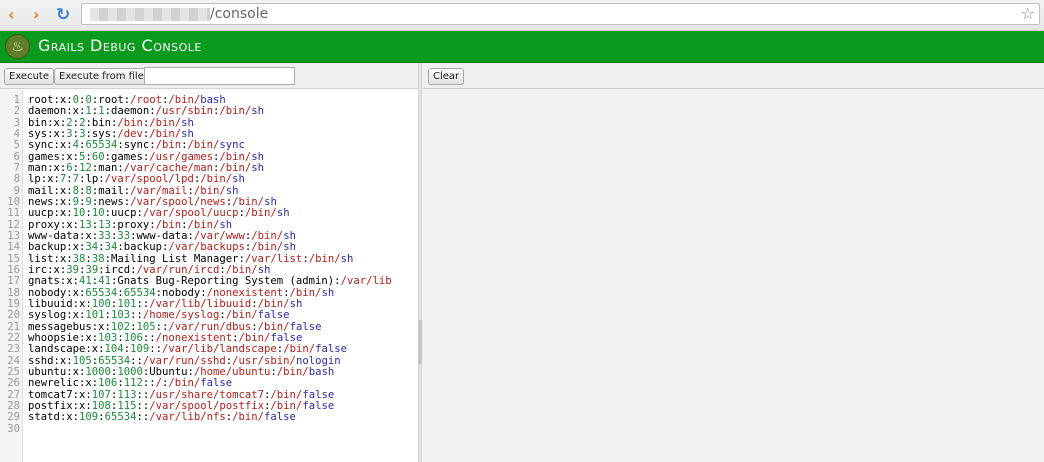 This screenshot has height=462, width=1044. Describe the element at coordinates (13, 371) in the screenshot. I see `line-number: 25` at that location.